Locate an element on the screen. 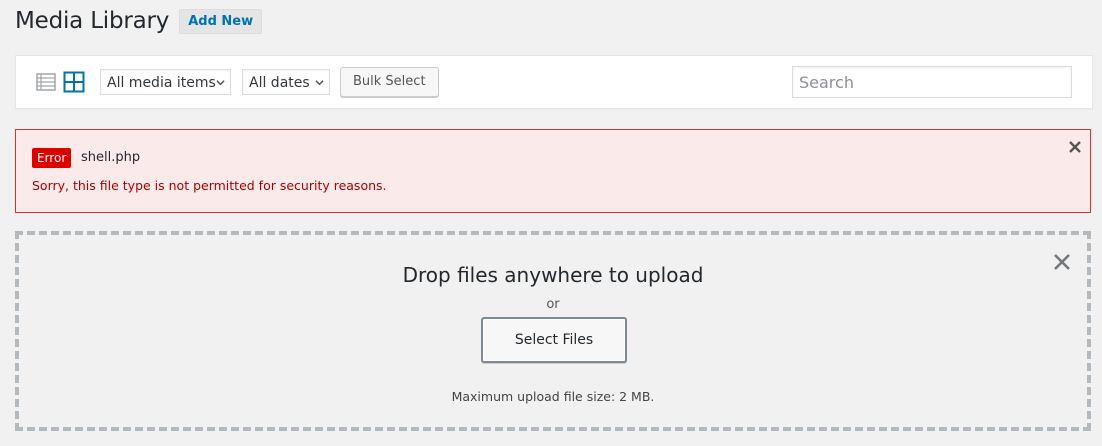 This screenshot has width=1102, height=446. page-title: Media Library is located at coordinates (92, 21).